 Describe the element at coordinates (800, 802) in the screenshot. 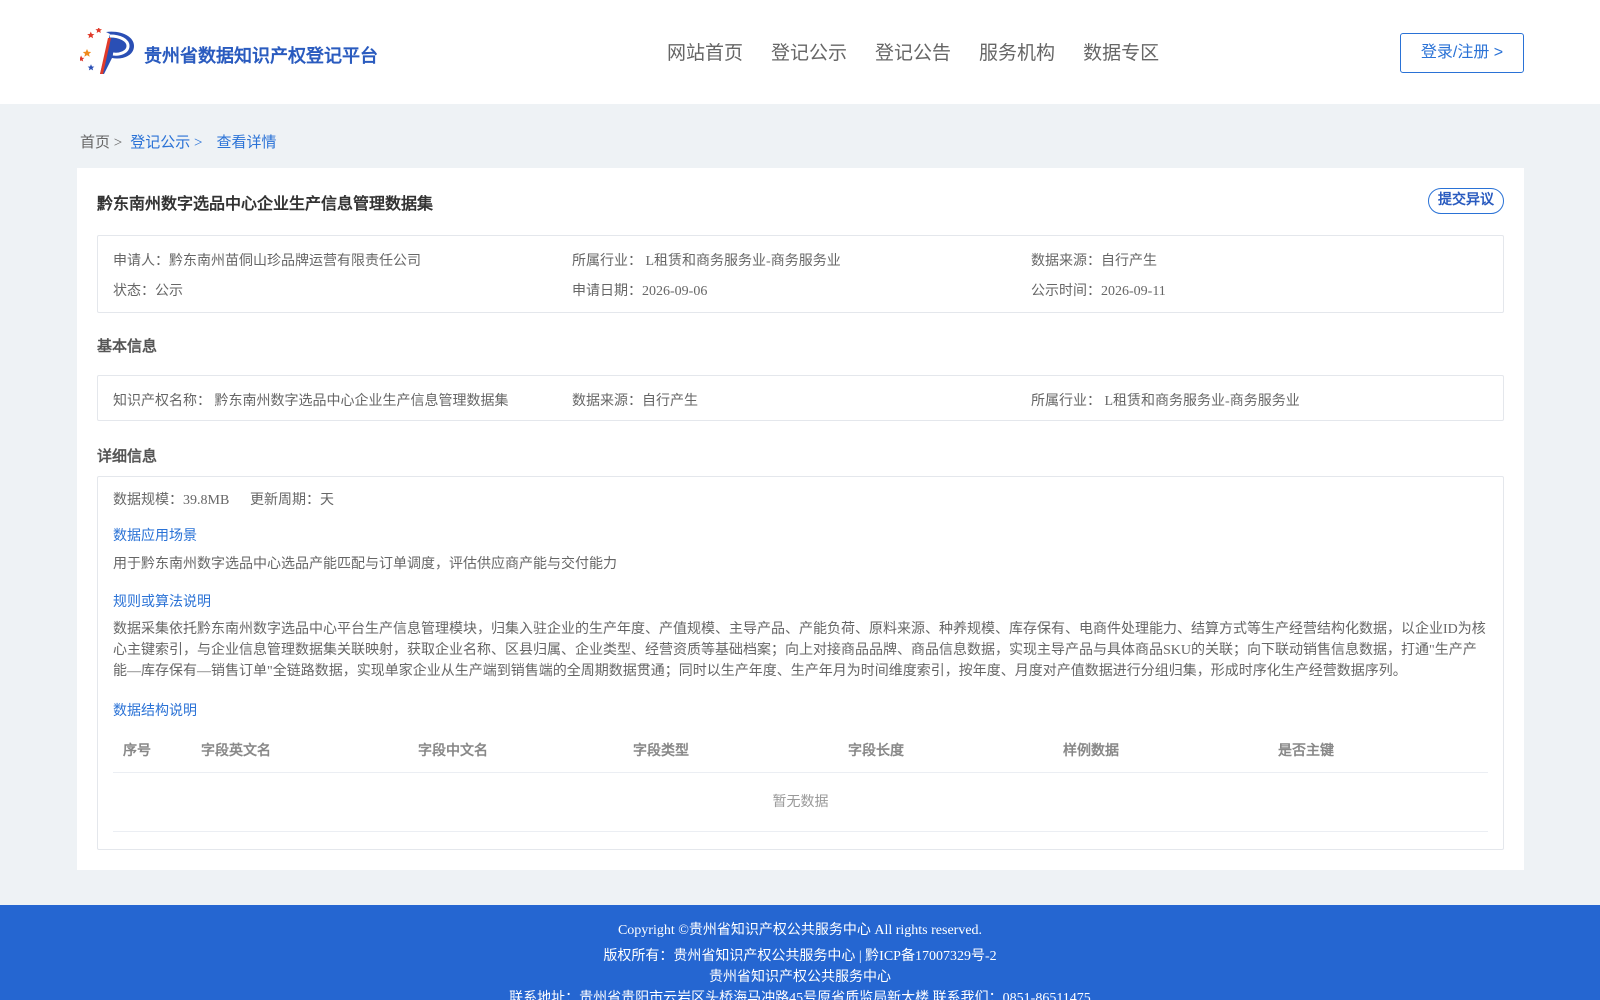

I see `table-empty-state: 暂无数据` at that location.